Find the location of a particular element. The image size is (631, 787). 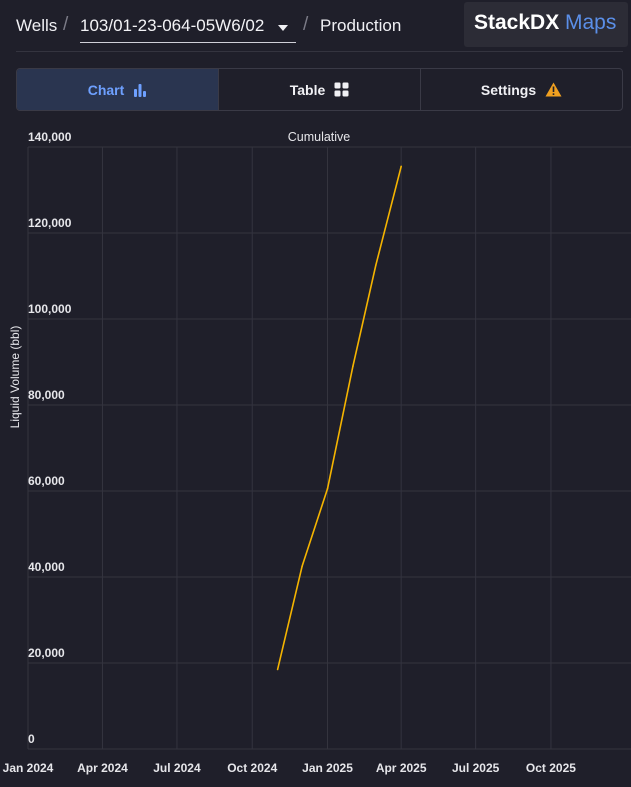

well-selector: 103/01-23-064-05W6/02 is located at coordinates (188, 26).